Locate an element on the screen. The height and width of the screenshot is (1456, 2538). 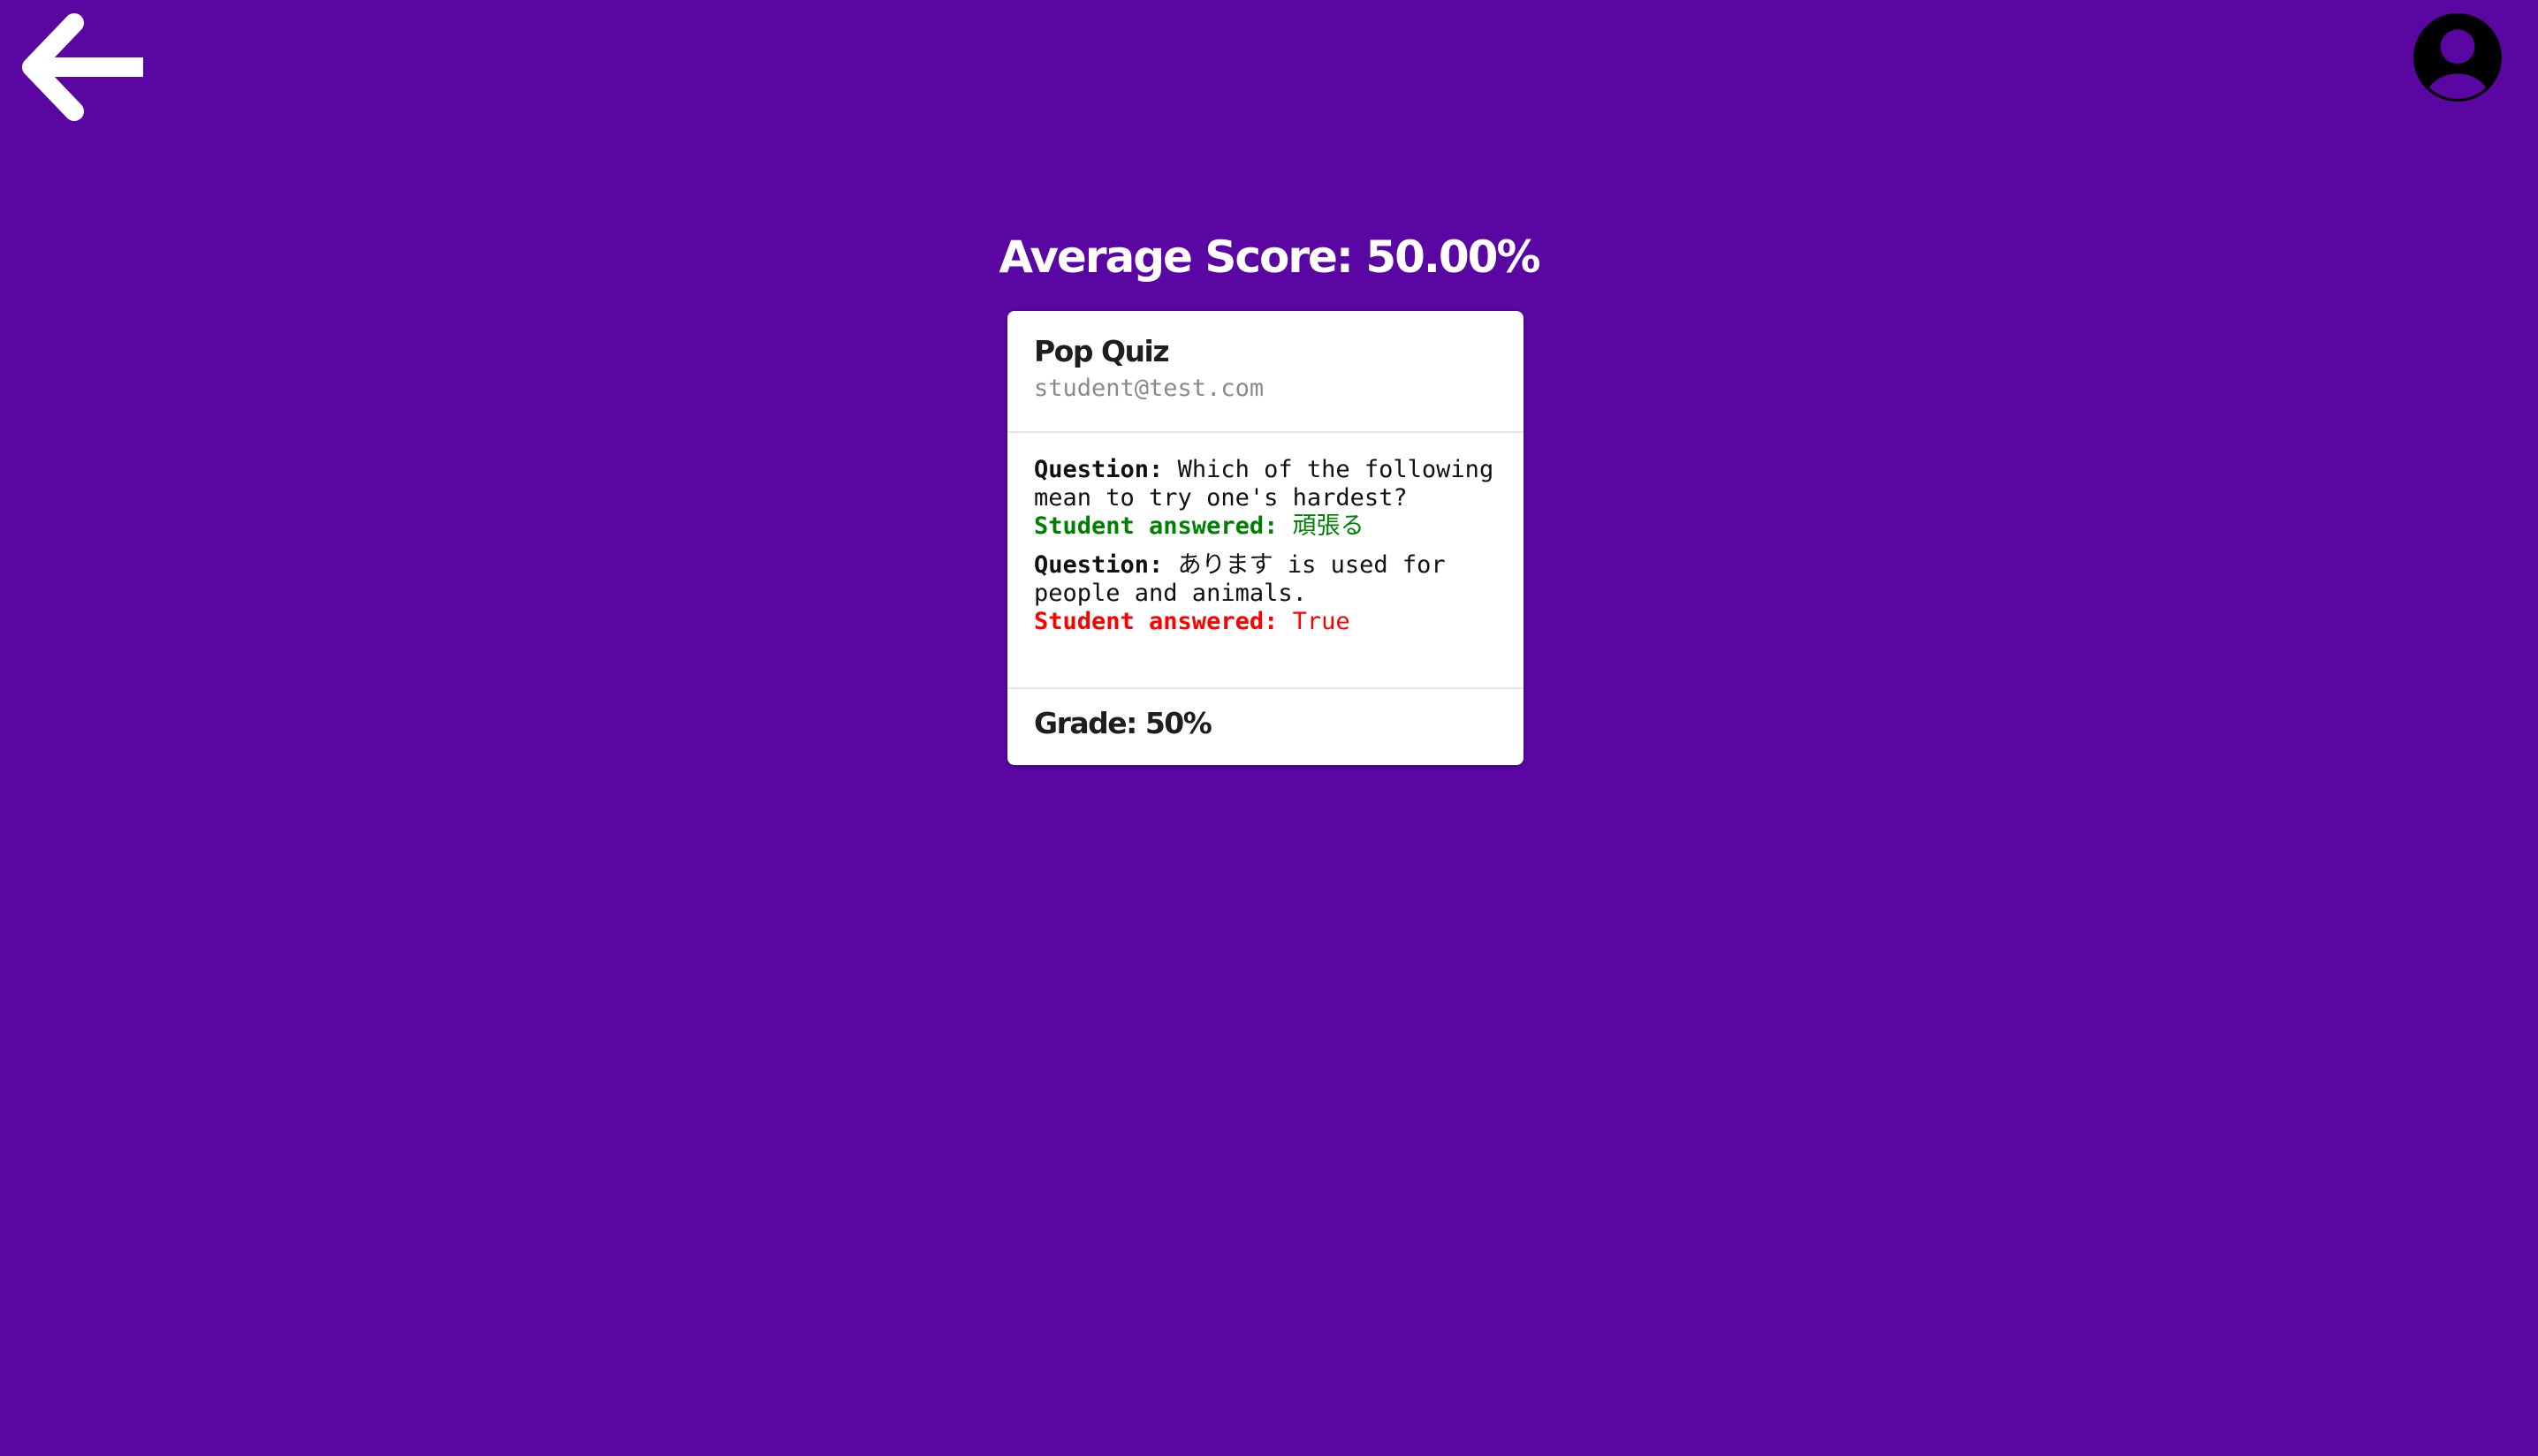
profile-button is located at coordinates (2458, 57).